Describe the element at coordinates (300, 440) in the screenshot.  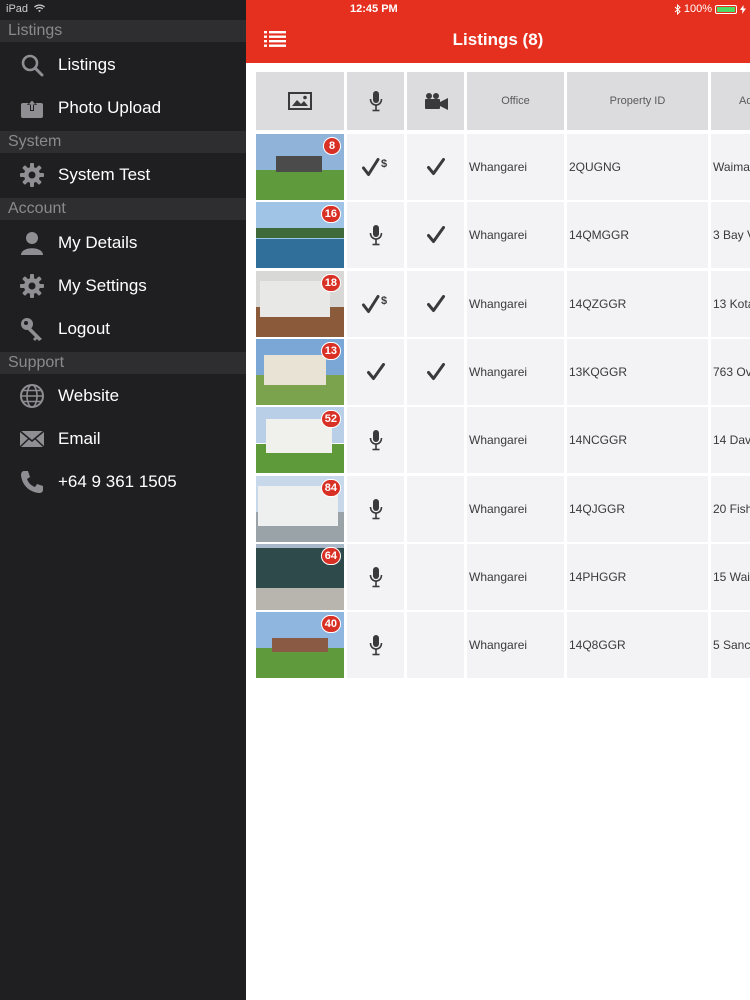
I see `listing-photo: 52` at that location.